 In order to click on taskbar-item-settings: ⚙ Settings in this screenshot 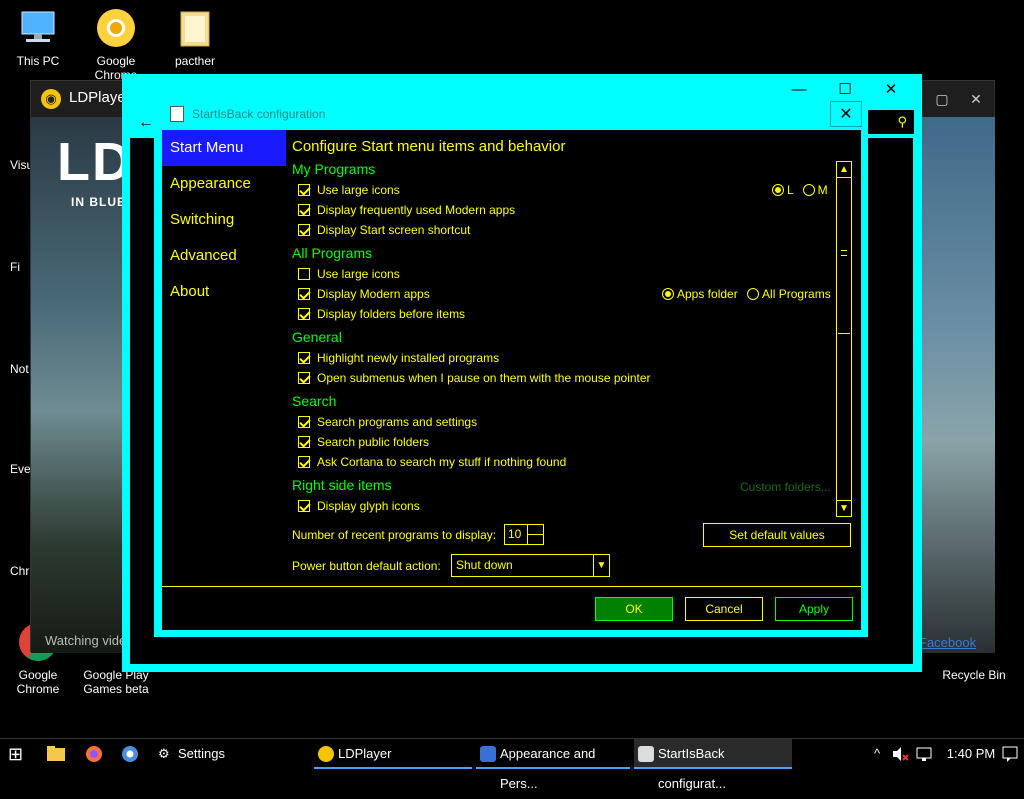, I will do `click(232, 754)`.